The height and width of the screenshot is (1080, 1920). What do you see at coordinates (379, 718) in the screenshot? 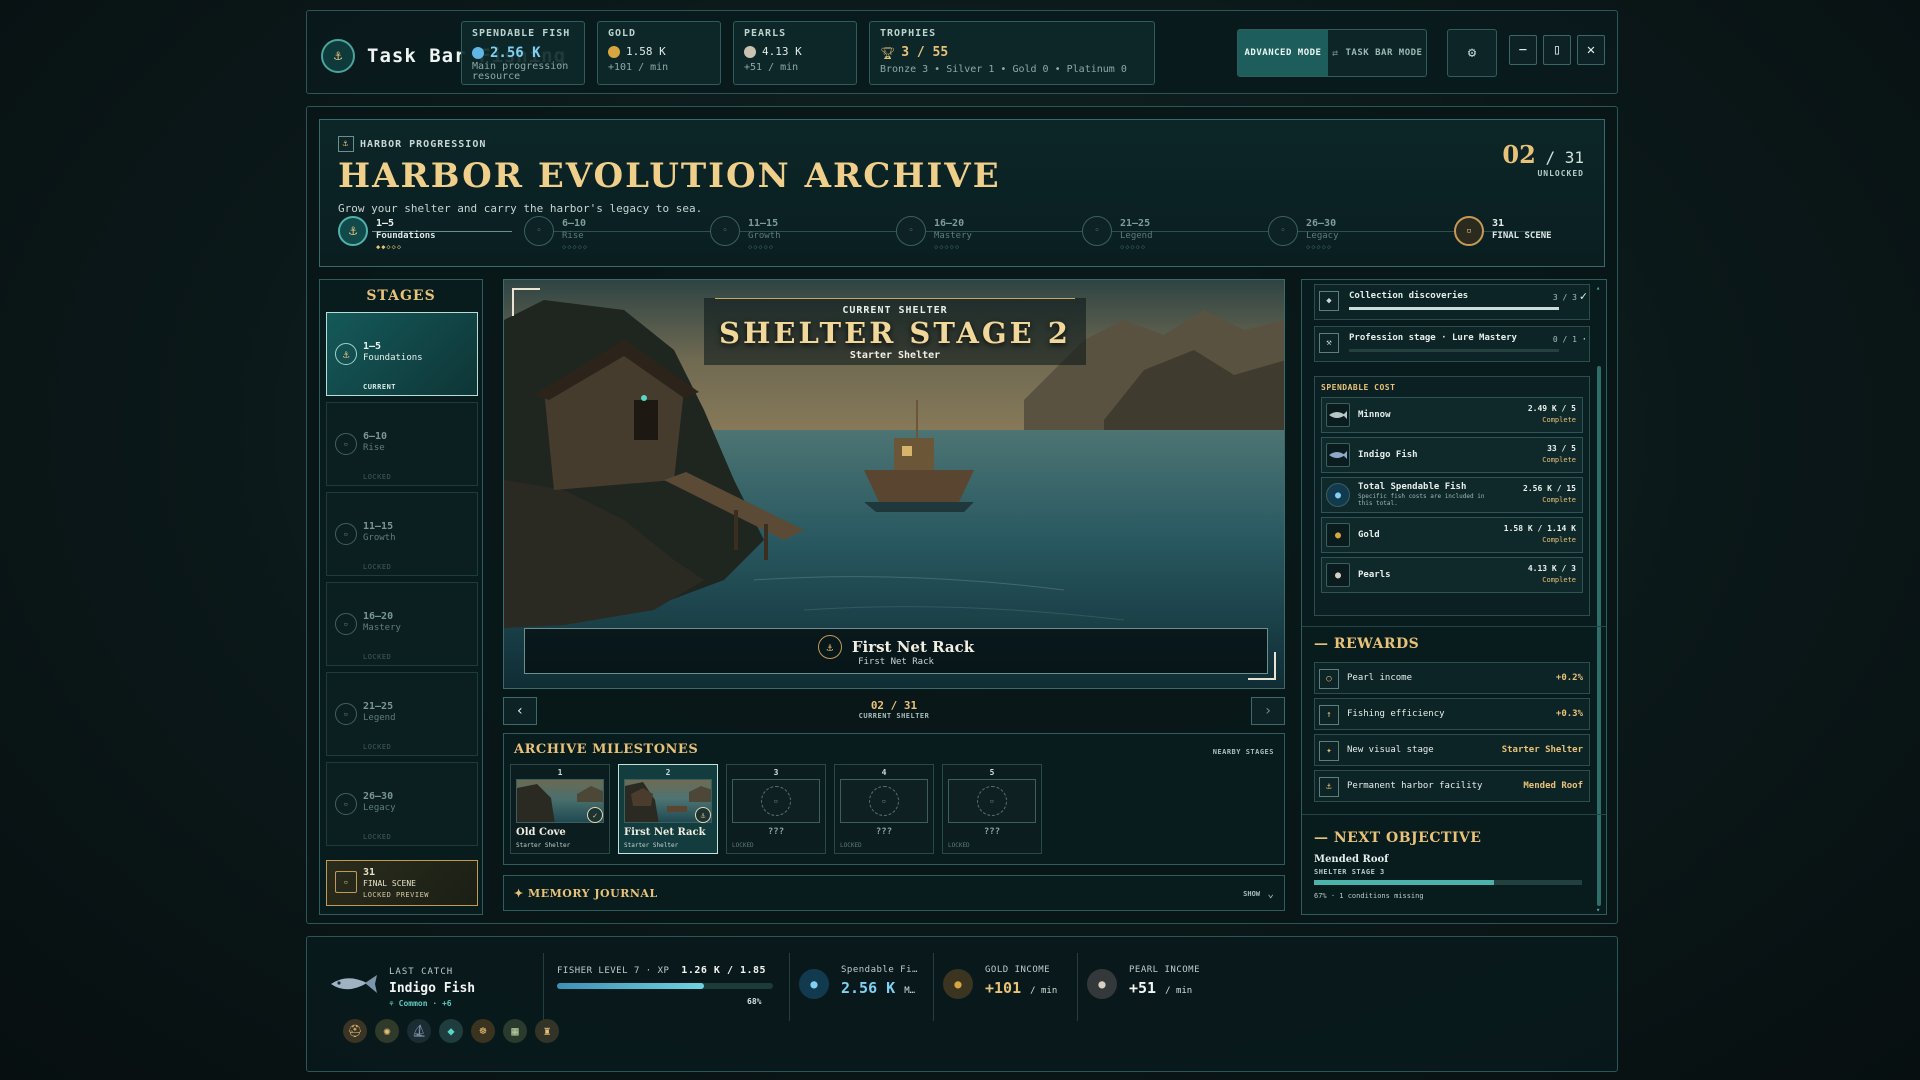
I see `stage-name: Legend` at bounding box center [379, 718].